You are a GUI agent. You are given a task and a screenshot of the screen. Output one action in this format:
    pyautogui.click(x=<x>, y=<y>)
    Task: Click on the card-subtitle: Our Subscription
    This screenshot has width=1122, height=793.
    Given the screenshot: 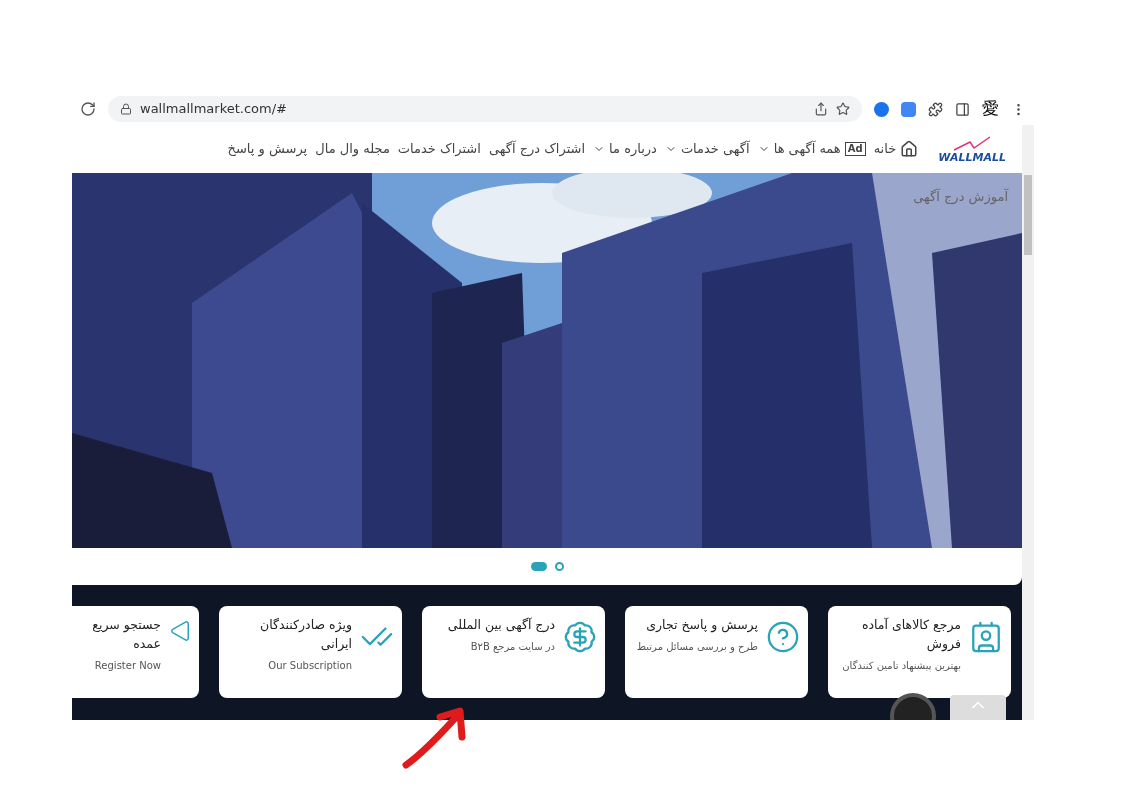 What is the action you would take?
    pyautogui.click(x=309, y=665)
    